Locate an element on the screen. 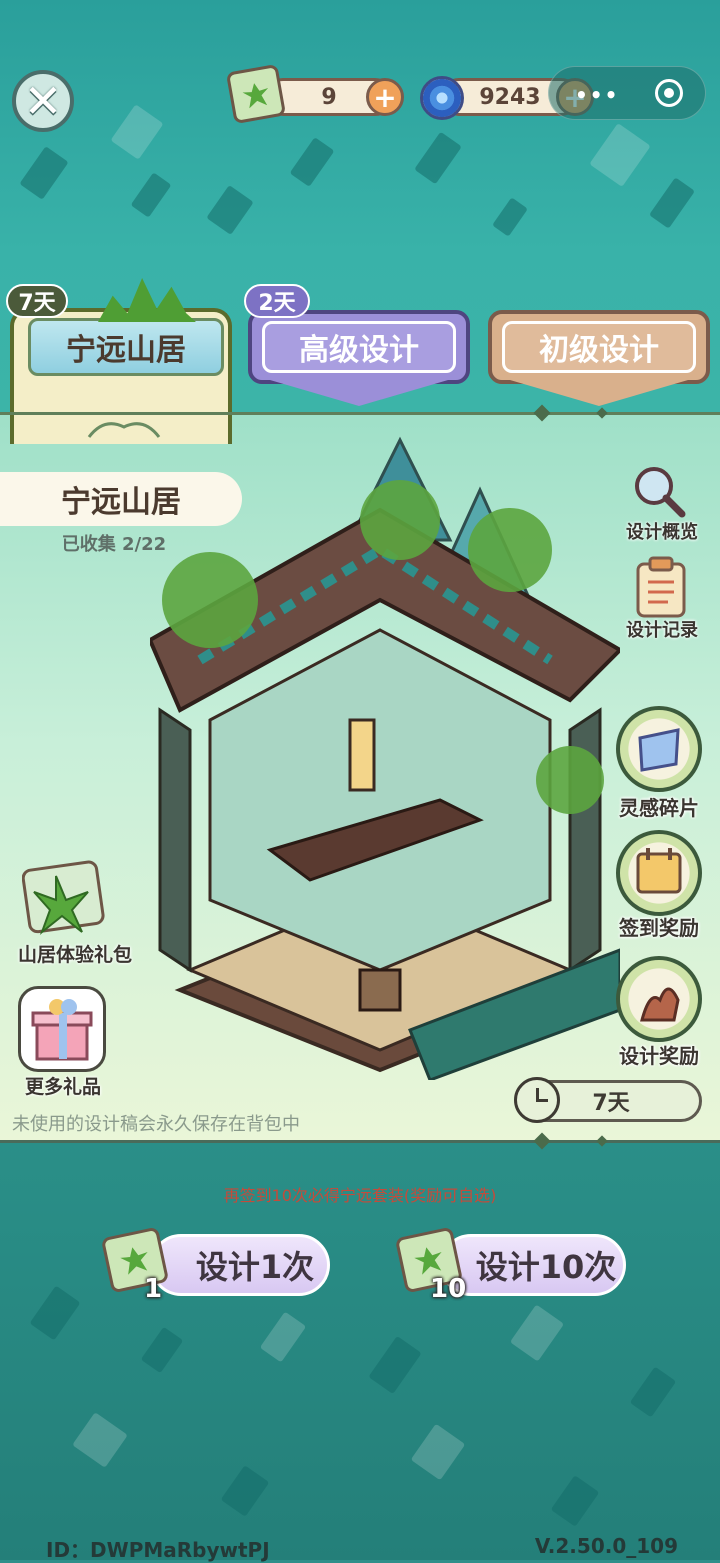  design-reward-label: 设计奖励 is located at coordinates (659, 1054).